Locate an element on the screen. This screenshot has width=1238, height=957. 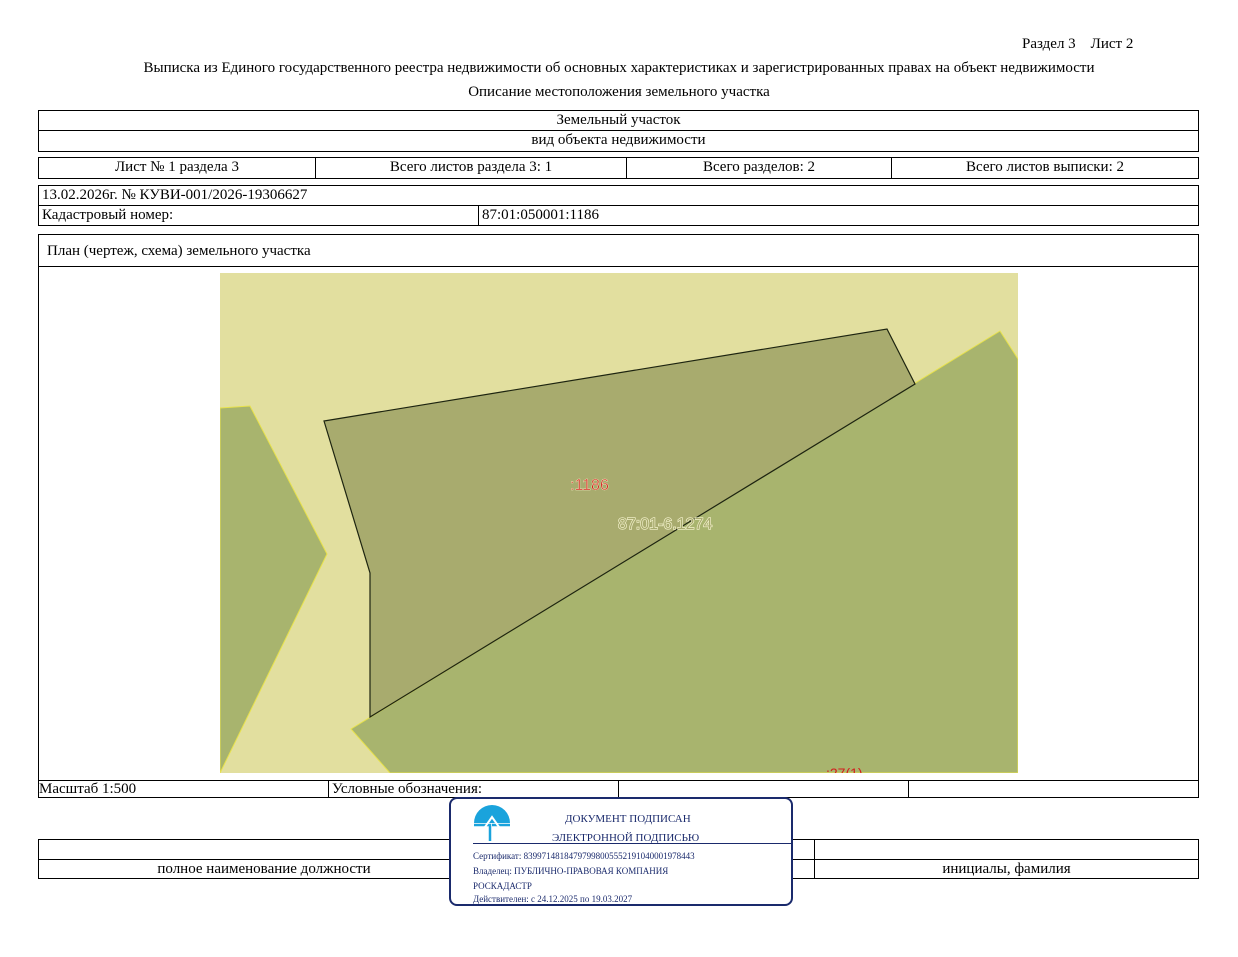
plan-title: План (чертеж, схема) земельного участка is located at coordinates (618, 251).